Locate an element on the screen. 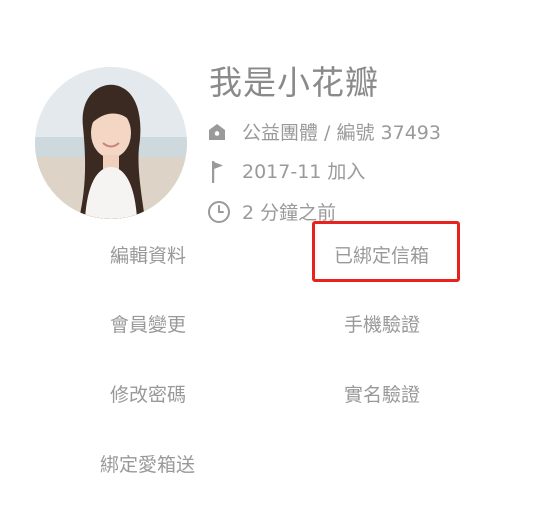 The image size is (538, 524). last-active-info: 2 分鐘之前 is located at coordinates (271, 211).